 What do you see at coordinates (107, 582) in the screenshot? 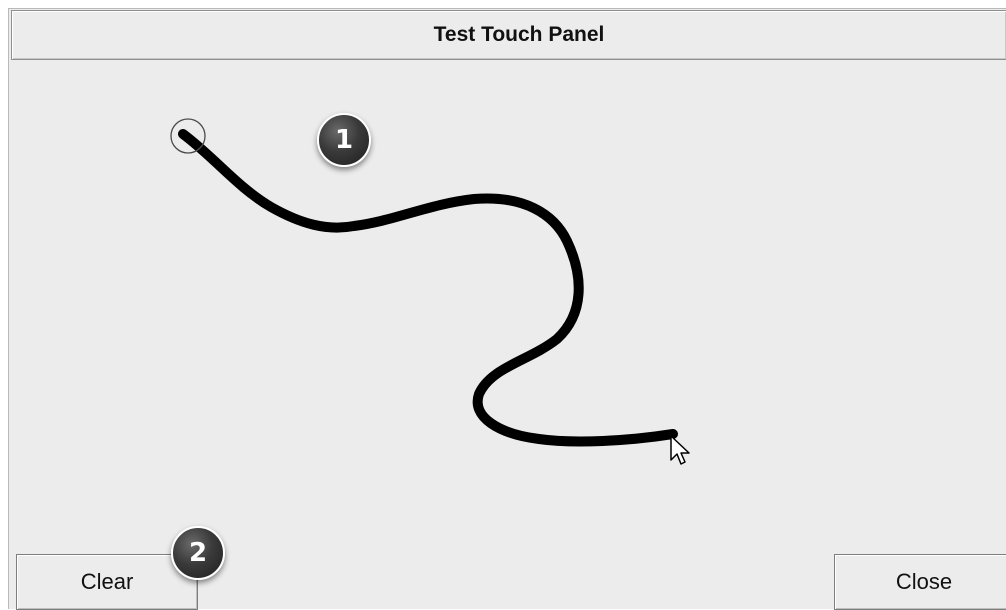
I see `clear-button: Clear` at bounding box center [107, 582].